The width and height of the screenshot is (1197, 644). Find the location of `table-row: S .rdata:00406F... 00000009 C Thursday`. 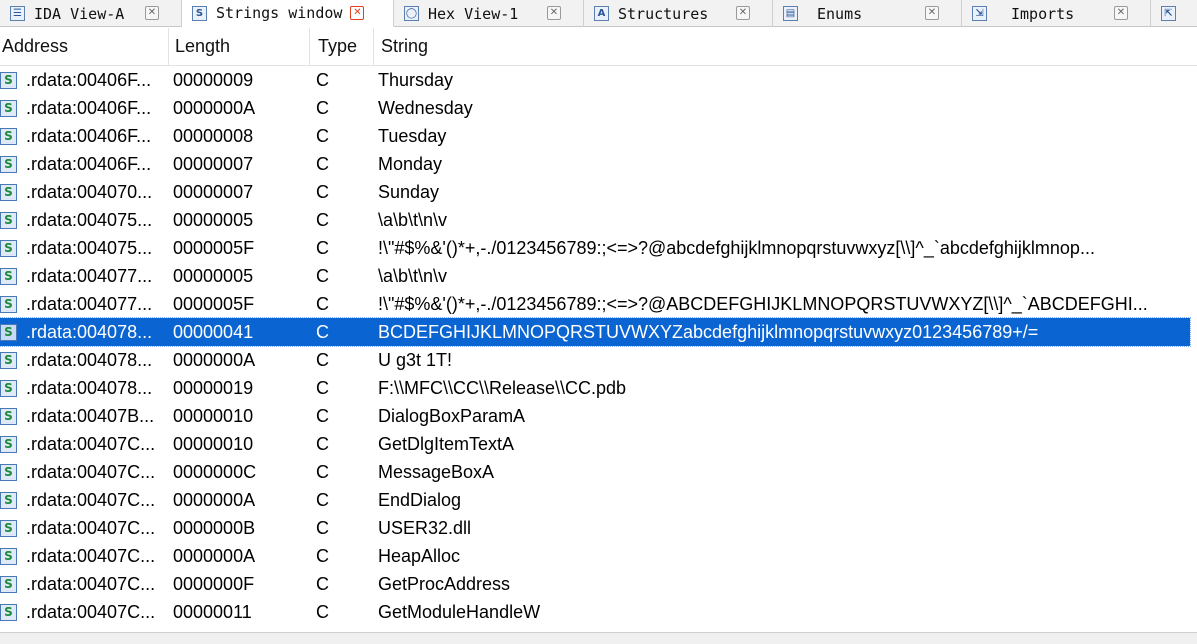

table-row: S .rdata:00406F... 00000009 C Thursday is located at coordinates (595, 80).